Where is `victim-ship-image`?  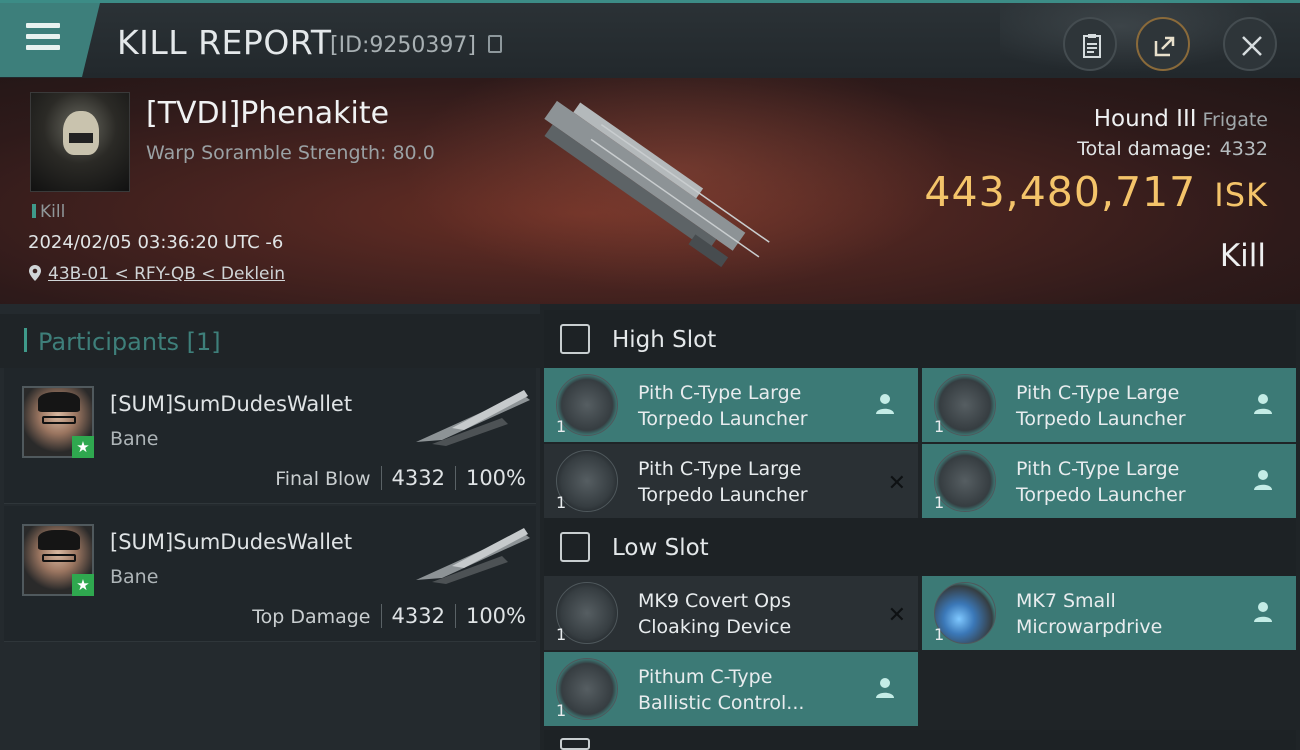 victim-ship-image is located at coordinates (657, 184).